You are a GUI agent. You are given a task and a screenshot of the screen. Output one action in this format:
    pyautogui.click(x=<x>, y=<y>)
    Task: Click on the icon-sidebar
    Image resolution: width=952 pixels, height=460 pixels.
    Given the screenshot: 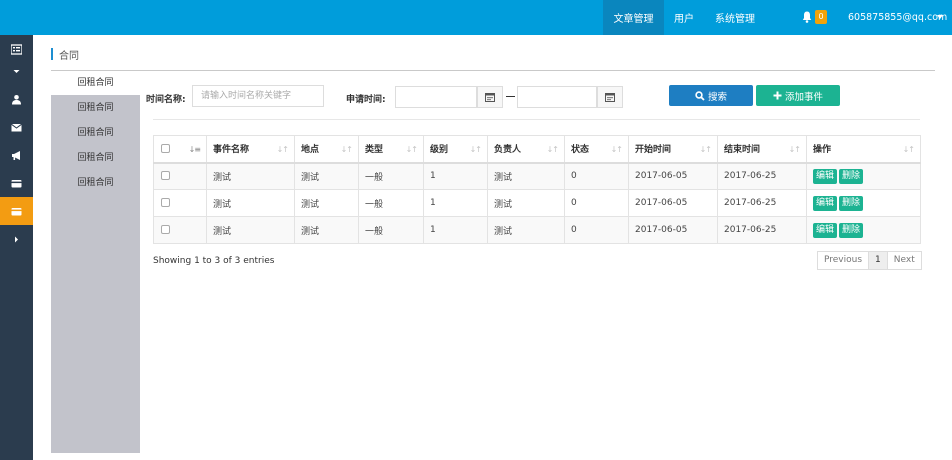 What is the action you would take?
    pyautogui.click(x=16, y=247)
    